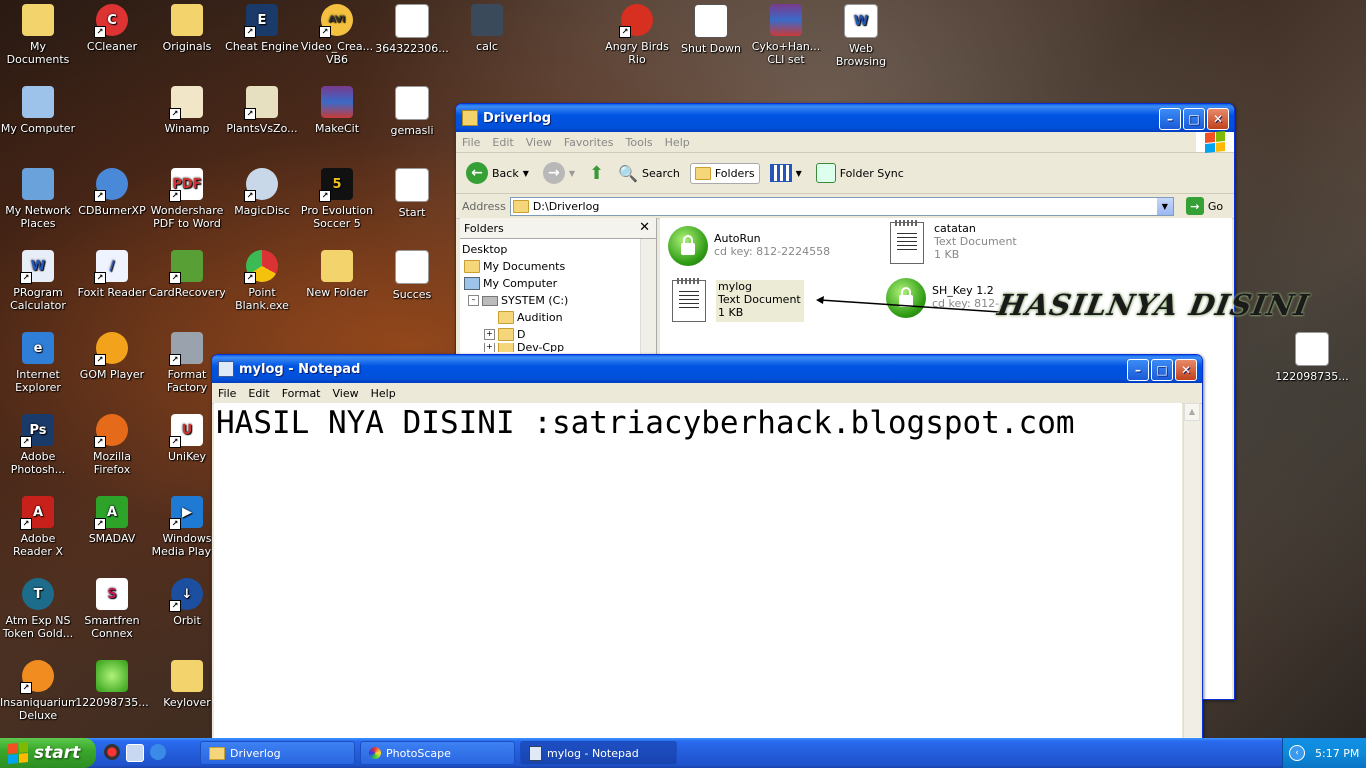 This screenshot has width=1366, height=768. Describe the element at coordinates (38, 363) in the screenshot. I see `desktop-icon-internet-explorer: e Internet Explorer` at that location.